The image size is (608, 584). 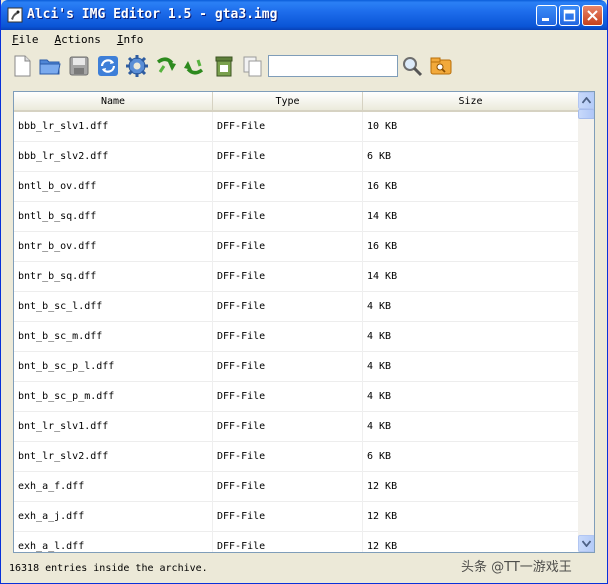 I want to click on maximize-icon, so click(x=569, y=15).